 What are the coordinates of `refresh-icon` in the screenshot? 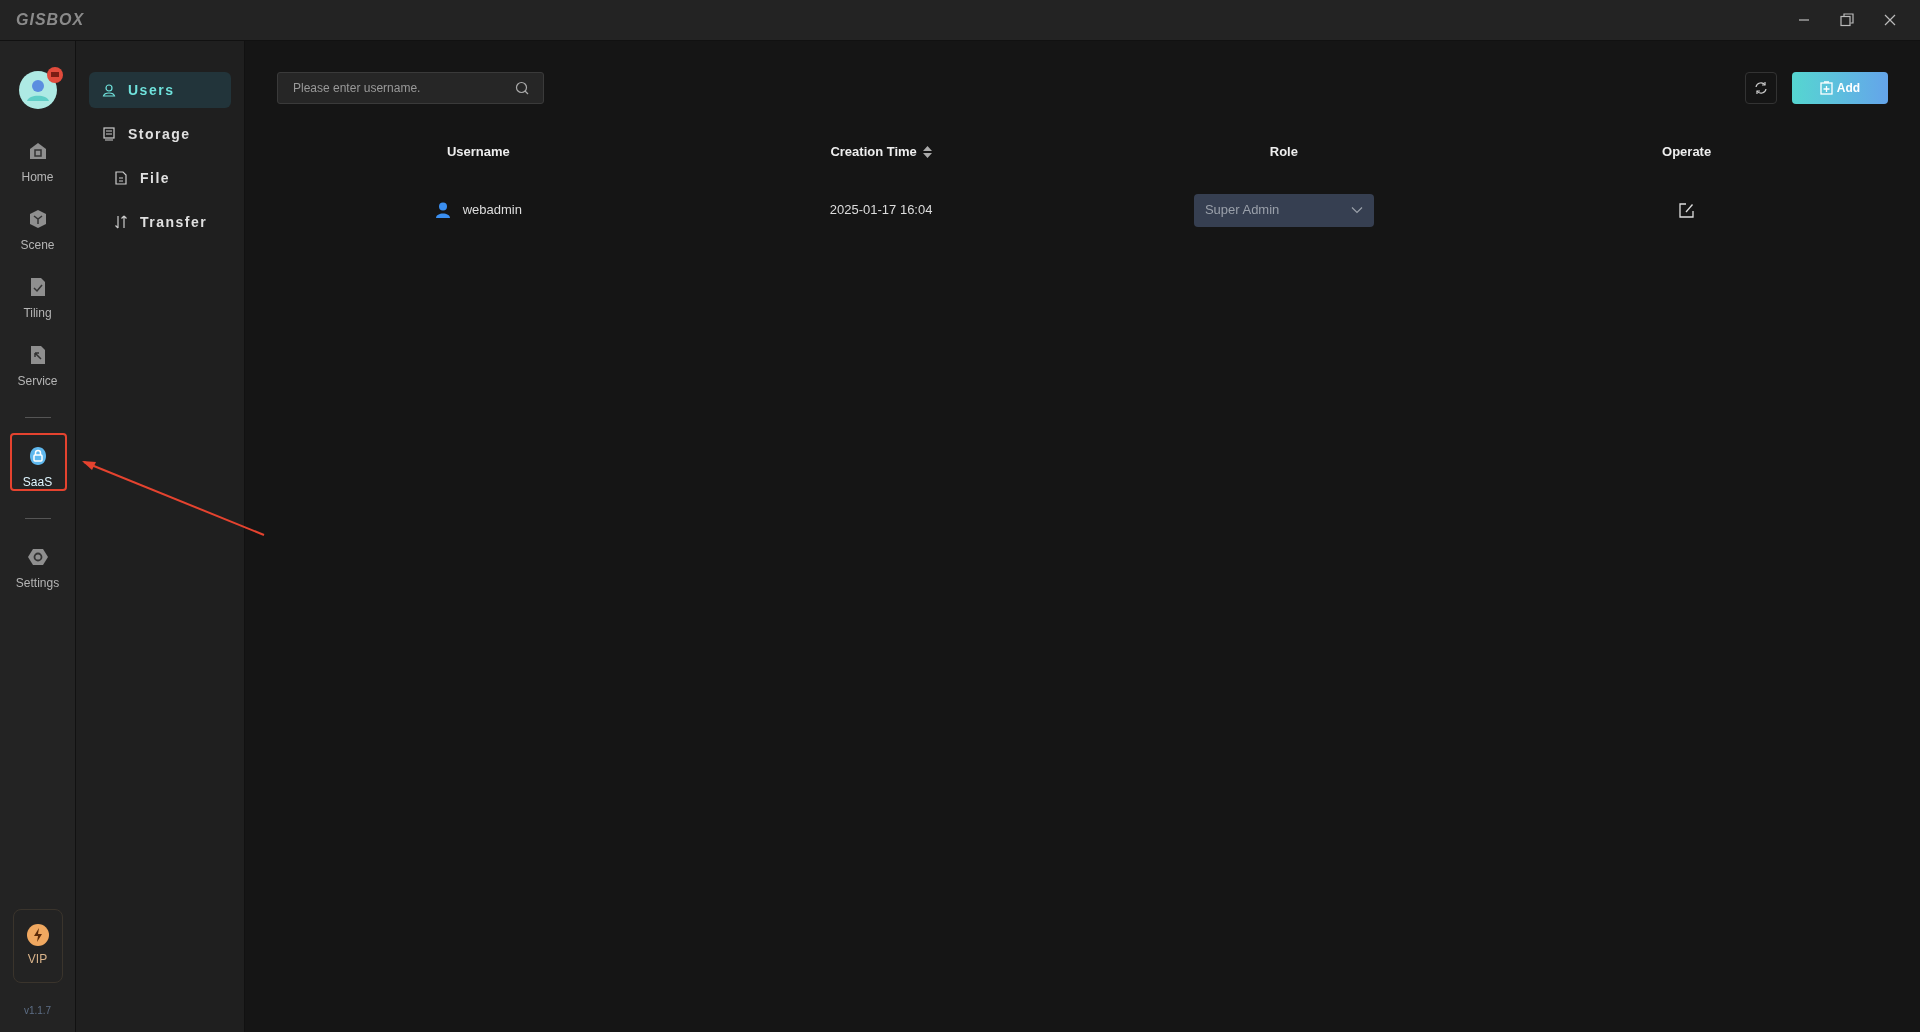 It's located at (1761, 88).